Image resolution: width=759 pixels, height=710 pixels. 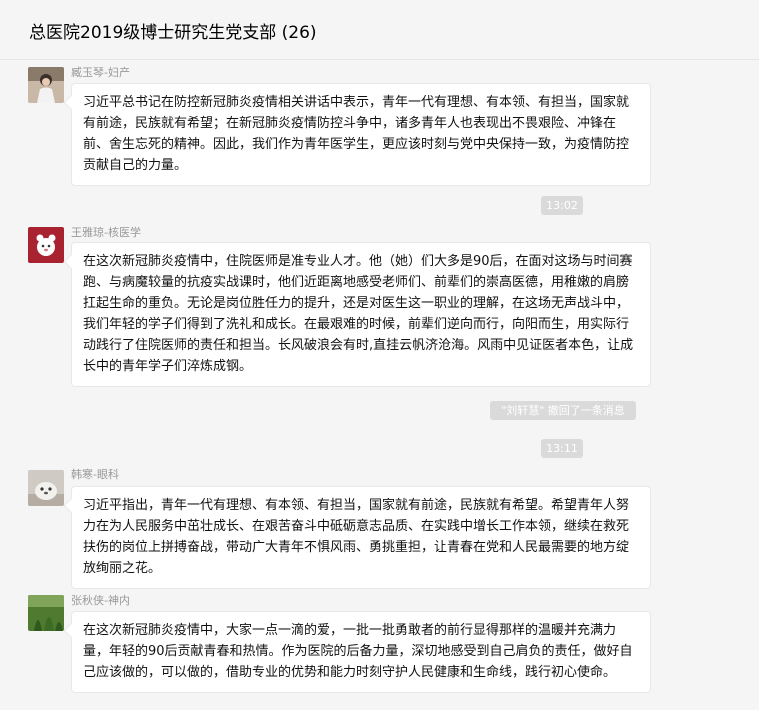 I want to click on chat-header: 总医院2019级博士研究生党支部 (26), so click(x=379, y=30).